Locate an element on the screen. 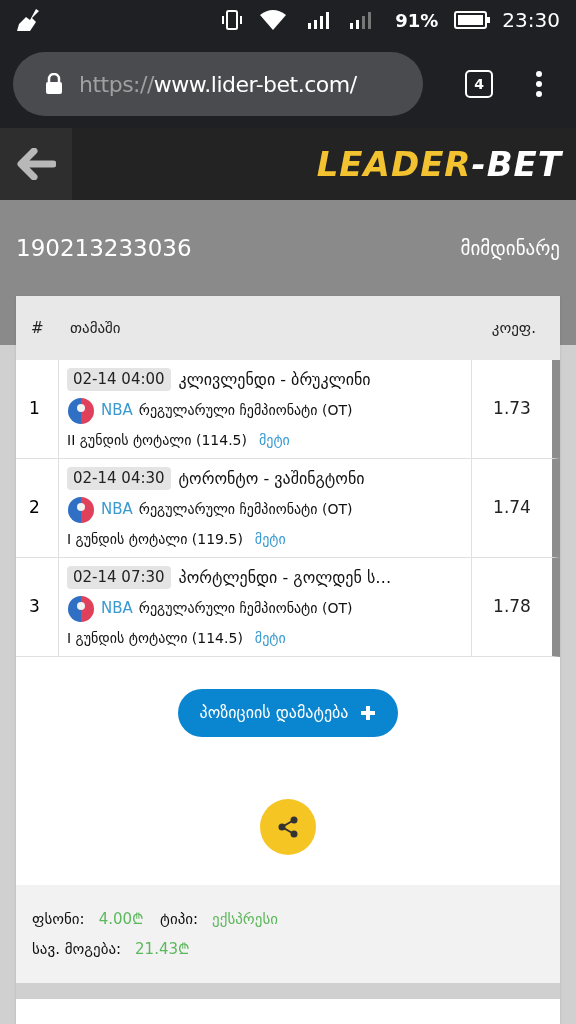  match-teams: ტორონტო - ვაშინგტონი is located at coordinates (271, 478).